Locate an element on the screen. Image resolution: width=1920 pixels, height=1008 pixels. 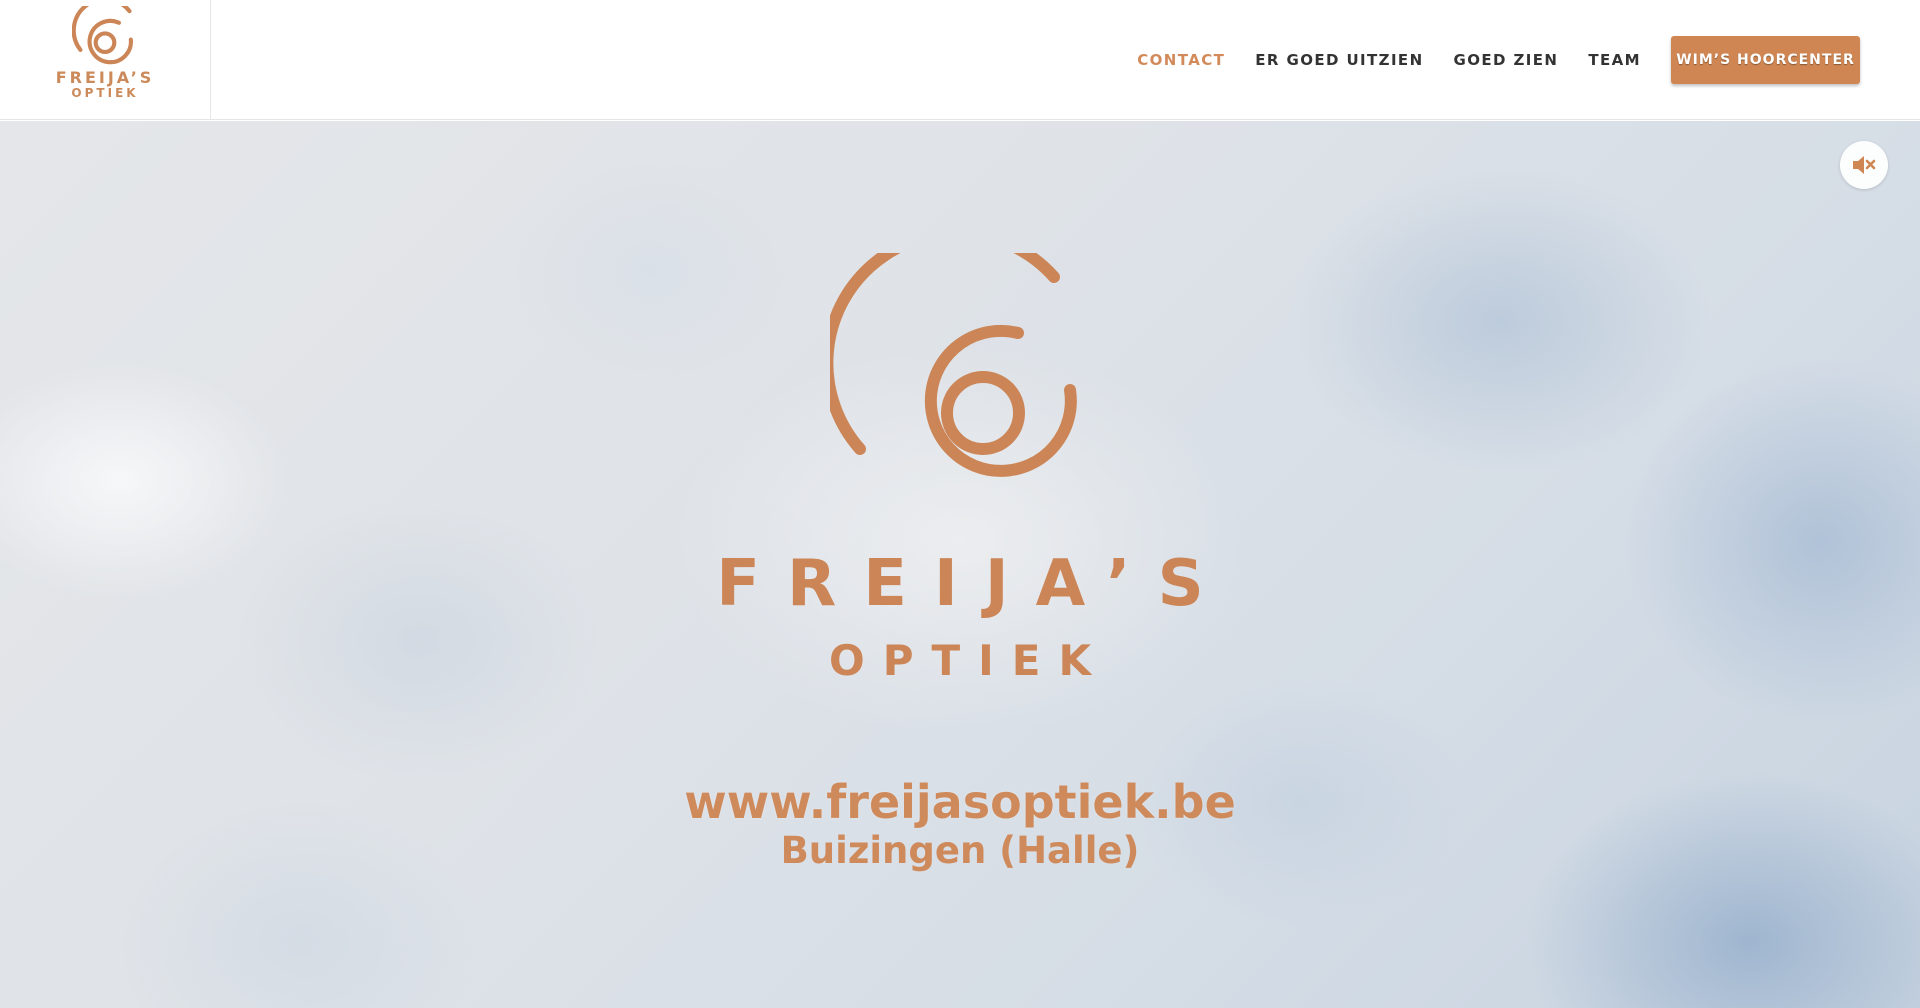
mute-button is located at coordinates (1864, 165).